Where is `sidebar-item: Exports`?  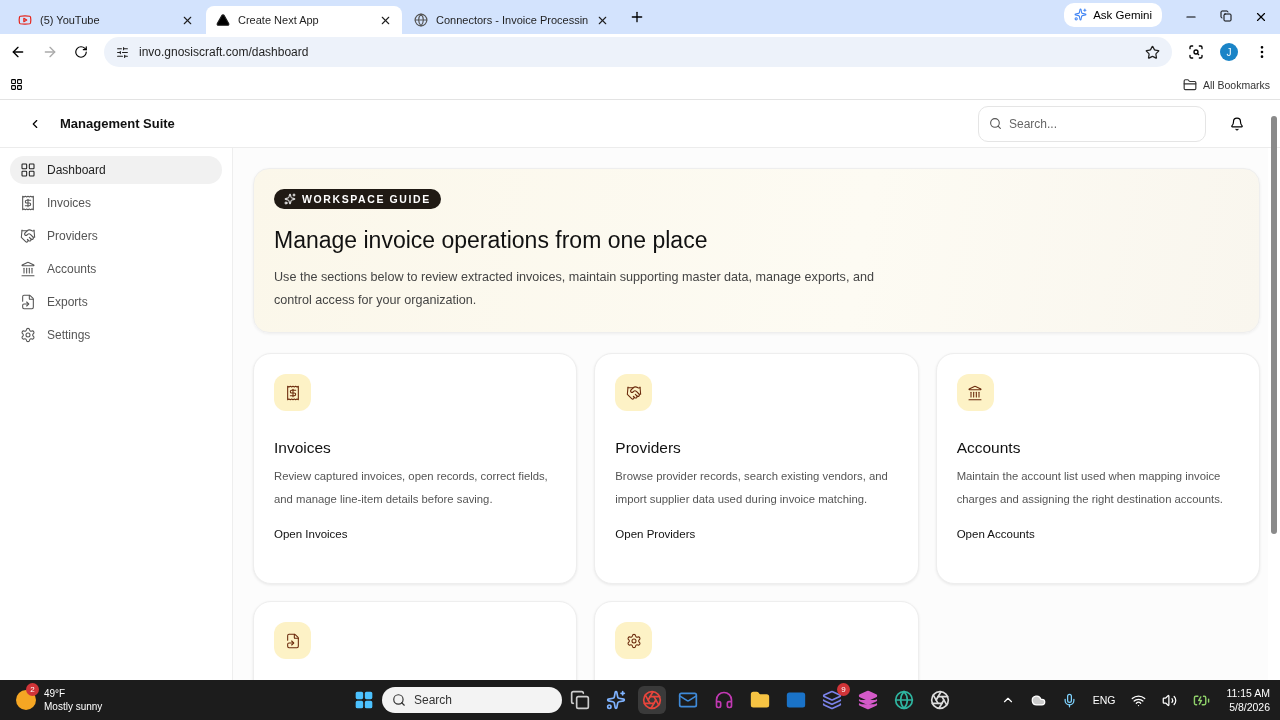 sidebar-item: Exports is located at coordinates (116, 302).